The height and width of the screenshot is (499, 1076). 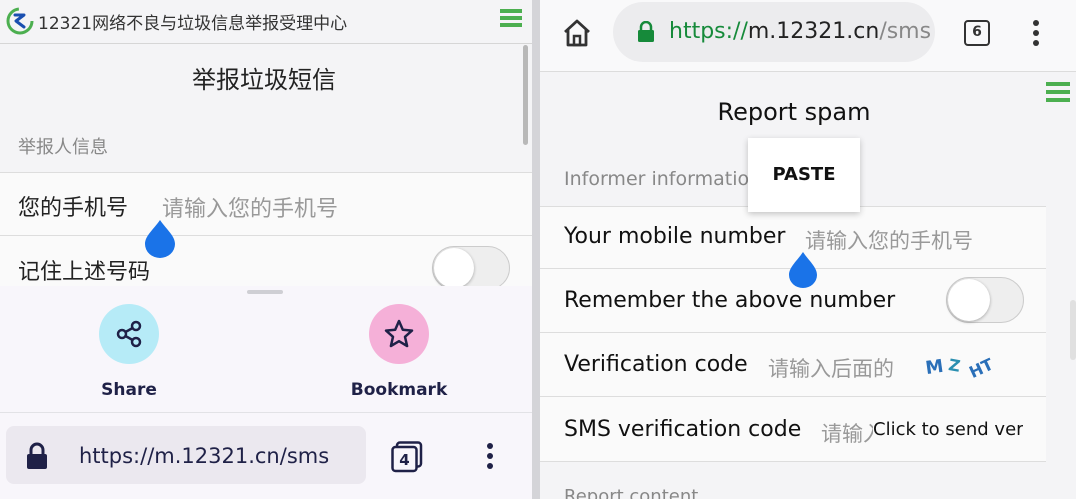 What do you see at coordinates (63, 147) in the screenshot?
I see `section-label: 举报人信息` at bounding box center [63, 147].